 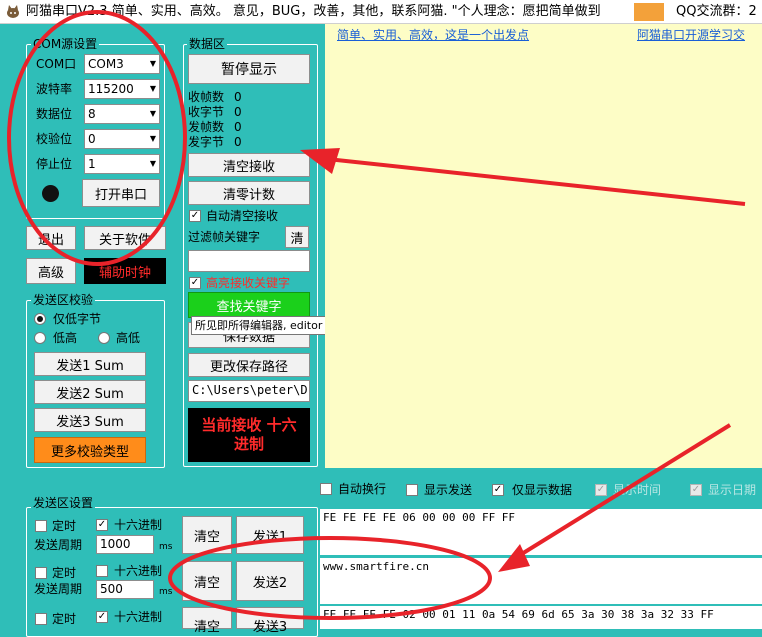 I want to click on stopbits-value: 1, so click(x=92, y=164).